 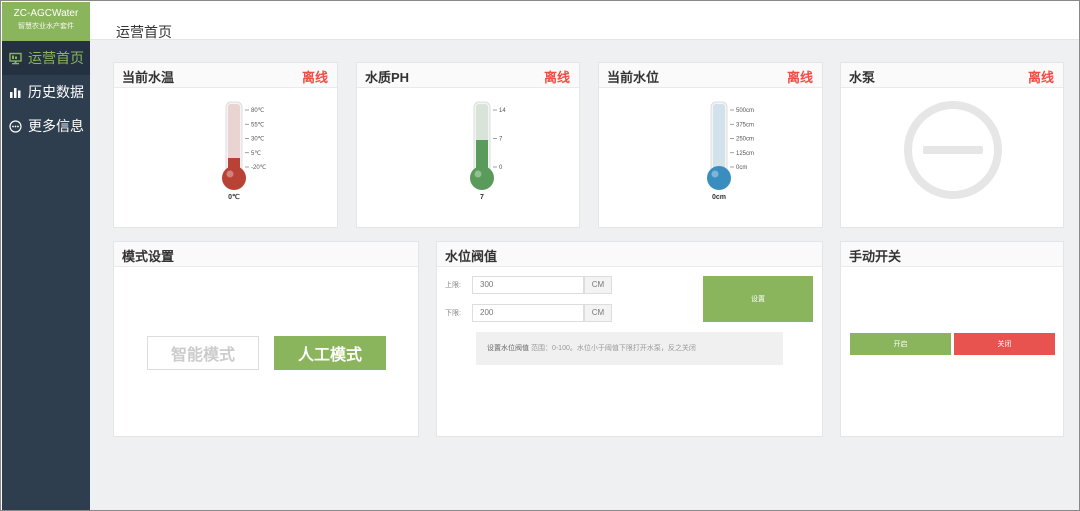 What do you see at coordinates (244, 151) in the screenshot?
I see `temperature-gauge: 80℃ 55℃ 30℃ 5℃ -20℃ 0℃` at bounding box center [244, 151].